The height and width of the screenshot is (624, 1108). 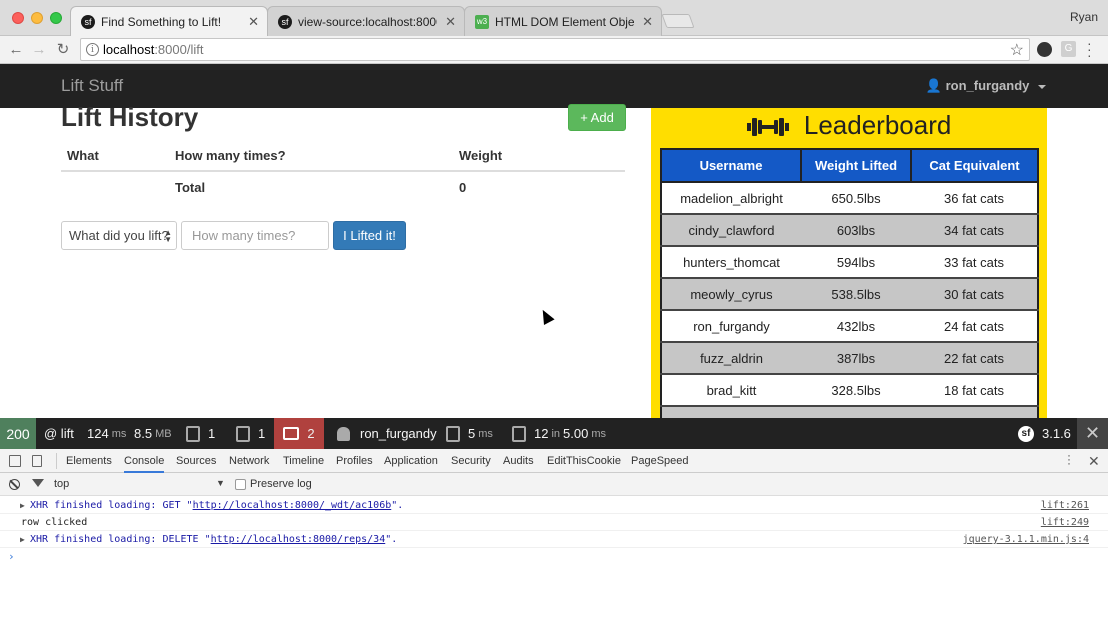 I want to click on close-window-button, so click(x=18, y=18).